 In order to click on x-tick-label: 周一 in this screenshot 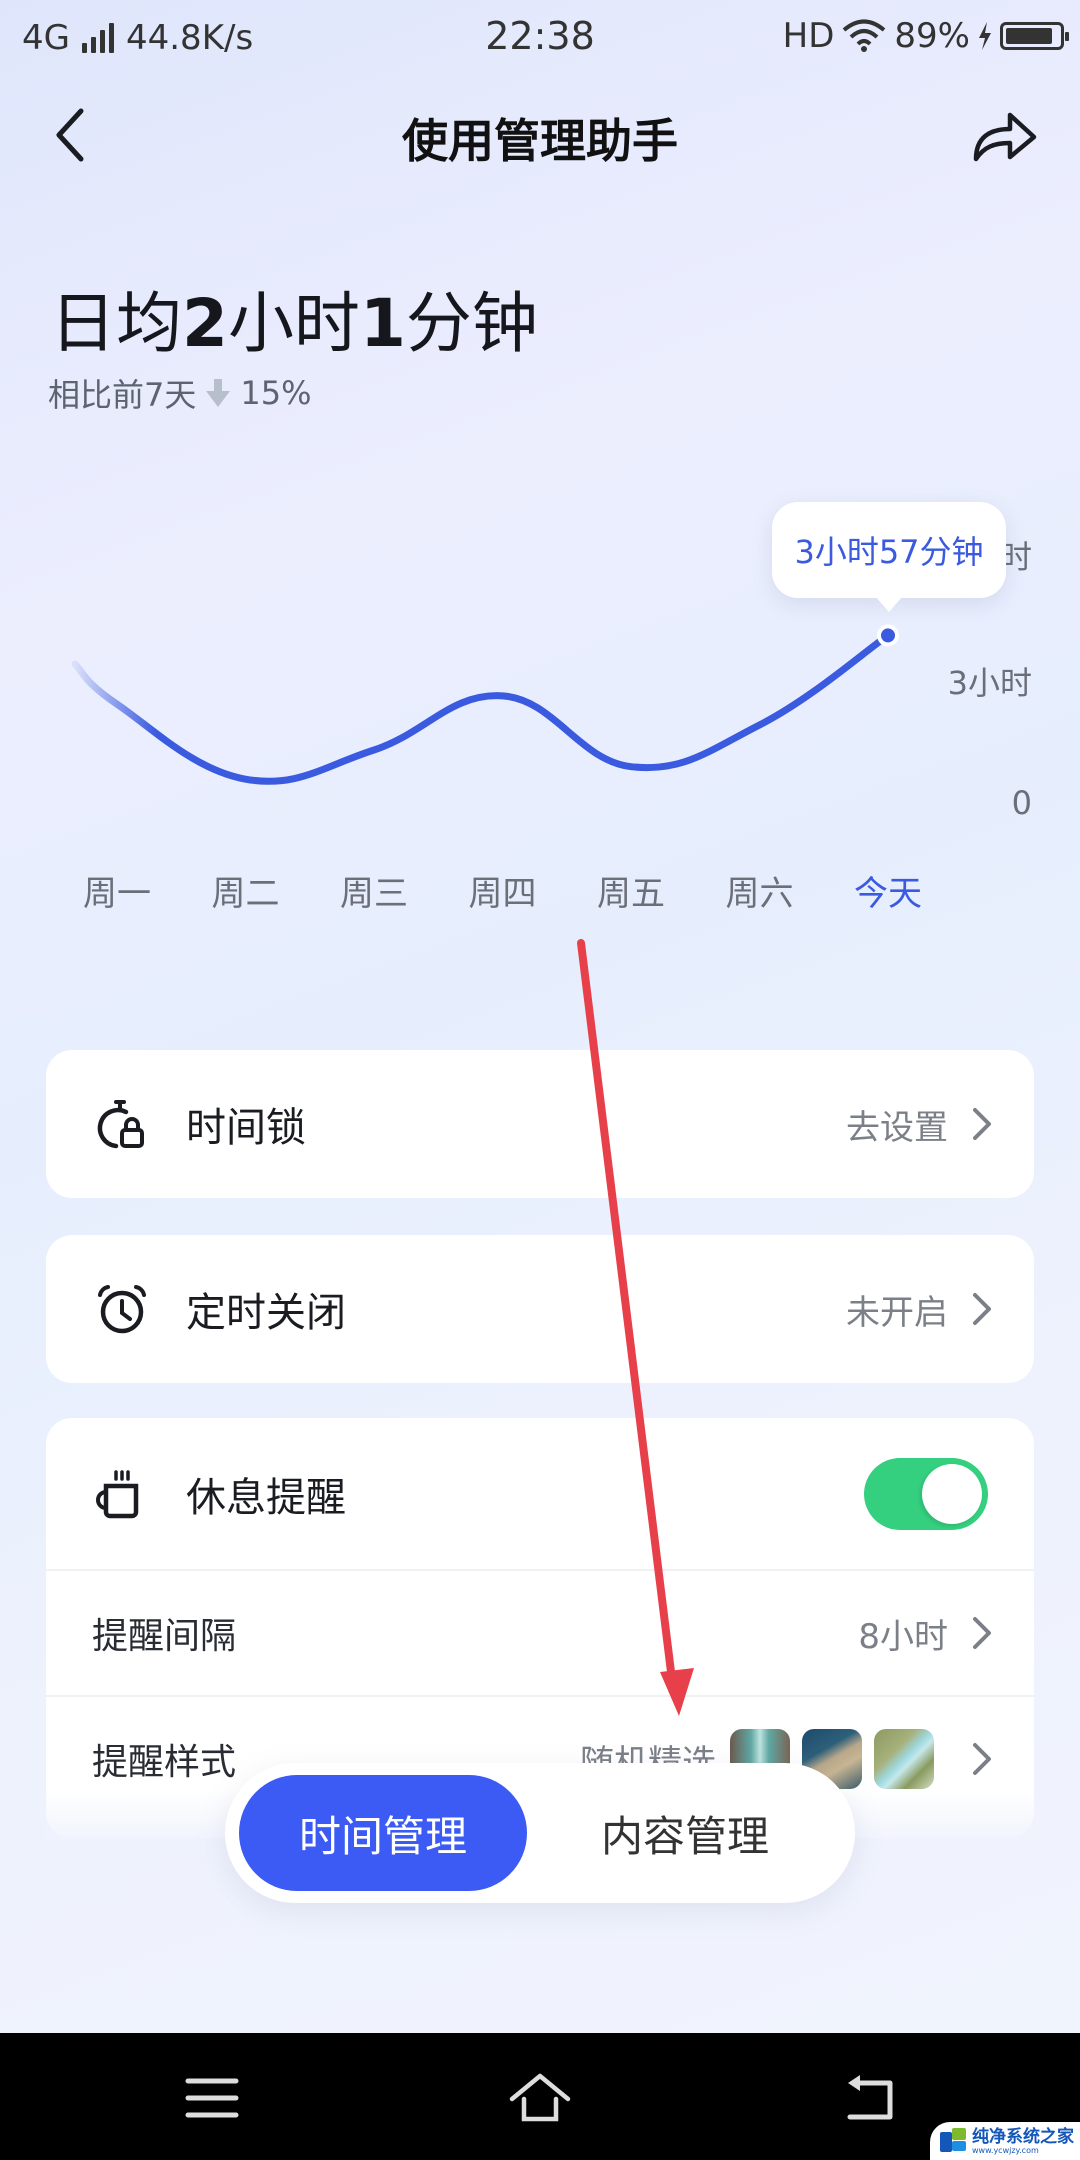, I will do `click(117, 890)`.